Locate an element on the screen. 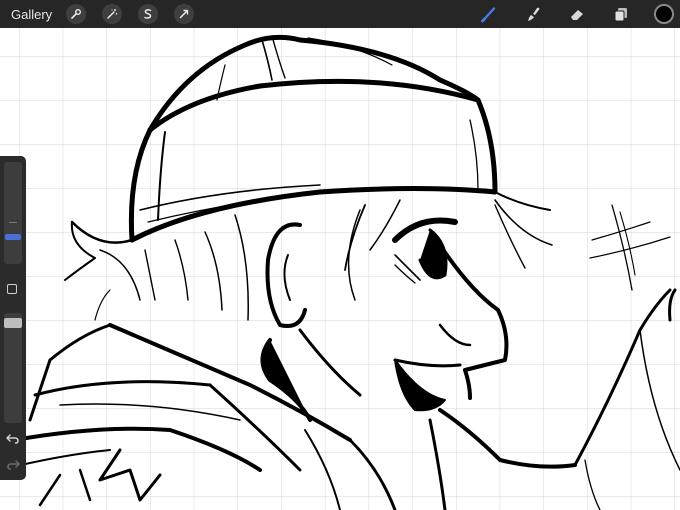  smudge-tool-button is located at coordinates (533, 14).